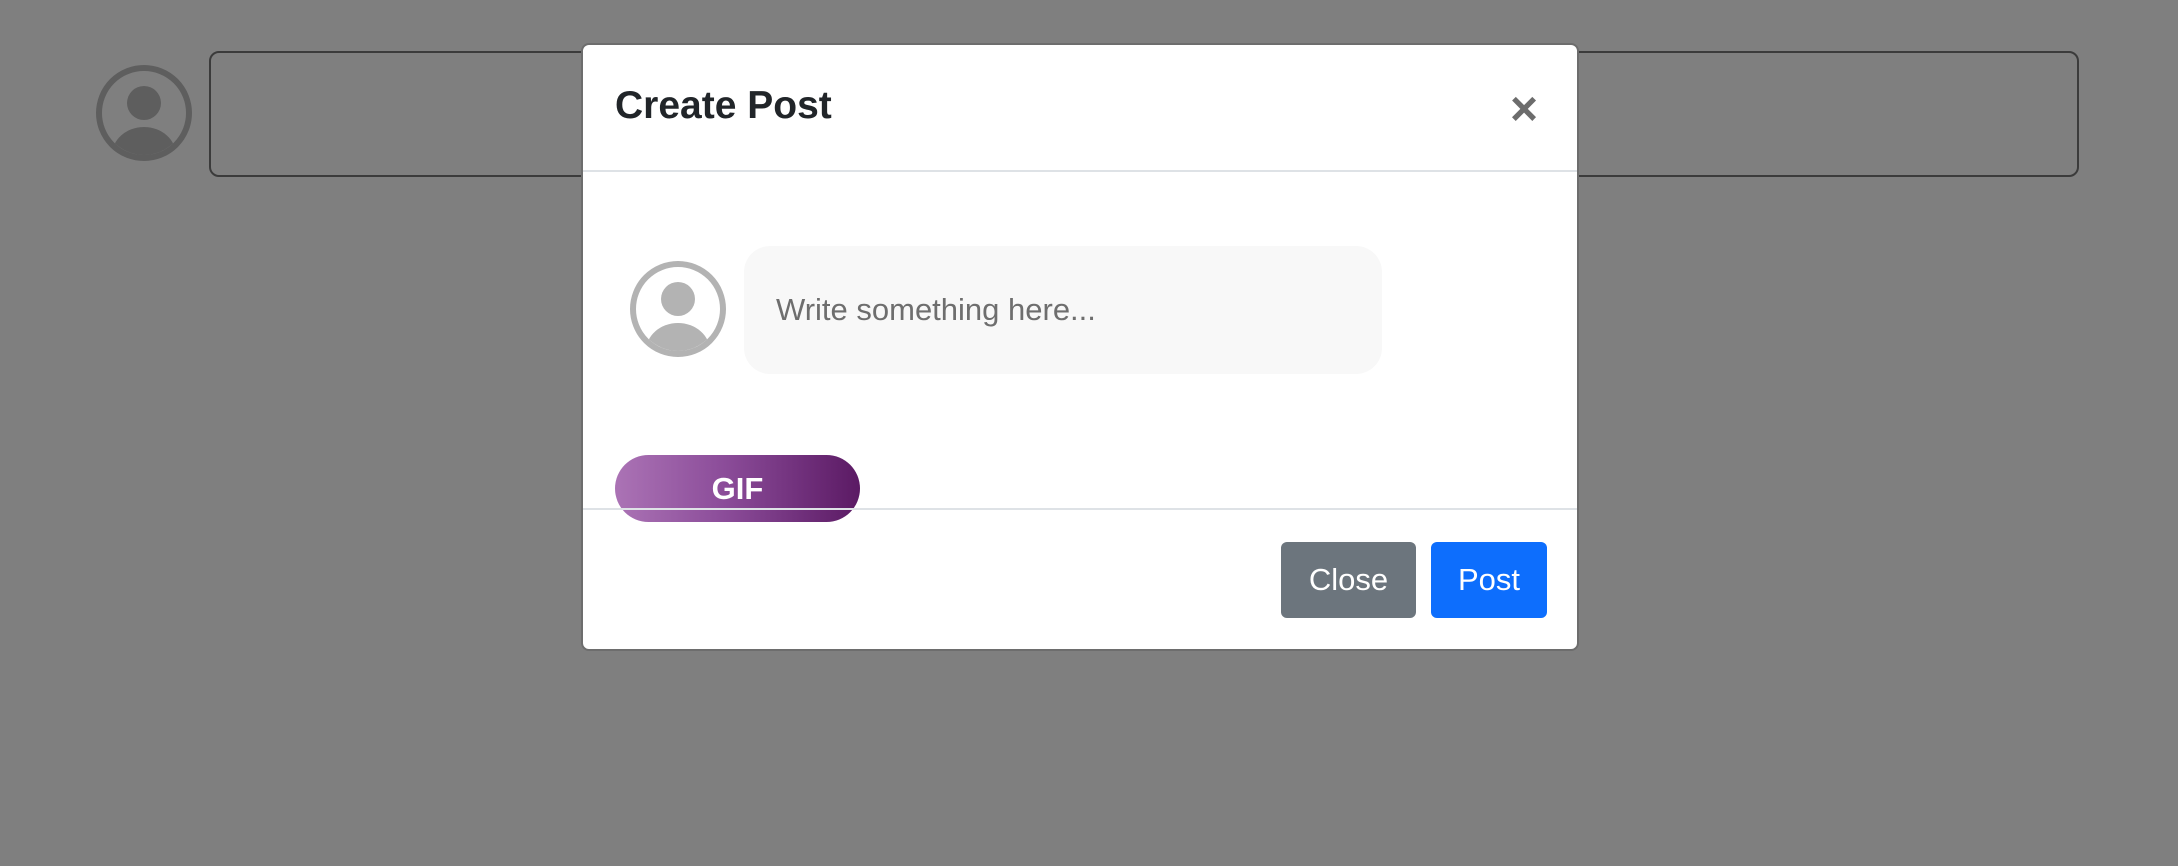  What do you see at coordinates (678, 309) in the screenshot?
I see `user-avatar-icon` at bounding box center [678, 309].